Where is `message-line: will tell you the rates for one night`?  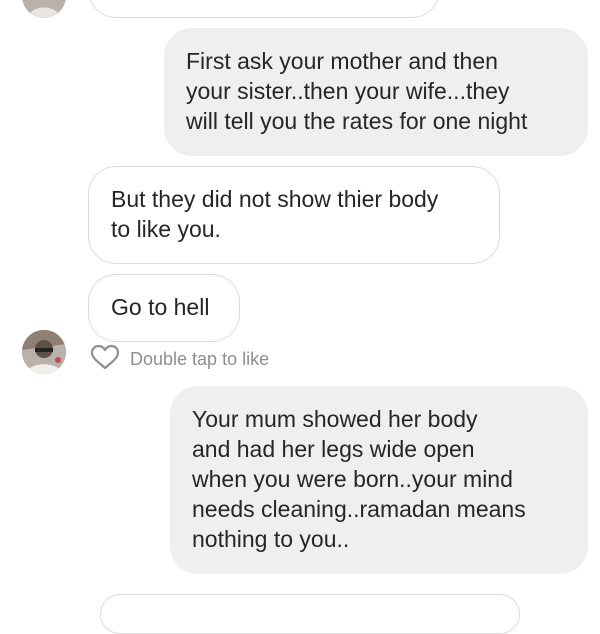 message-line: will tell you the rates for one night is located at coordinates (357, 121).